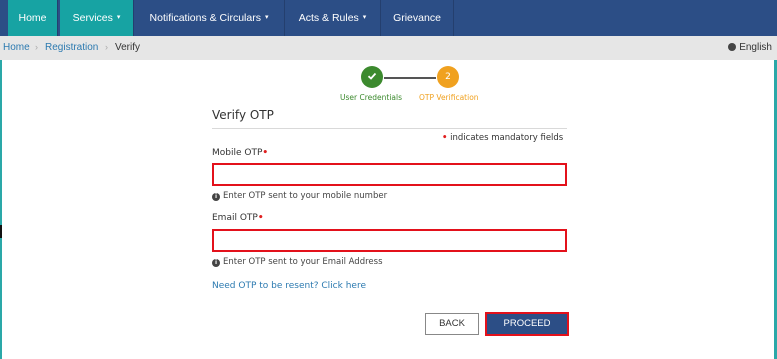  I want to click on checkmark-icon, so click(372, 76).